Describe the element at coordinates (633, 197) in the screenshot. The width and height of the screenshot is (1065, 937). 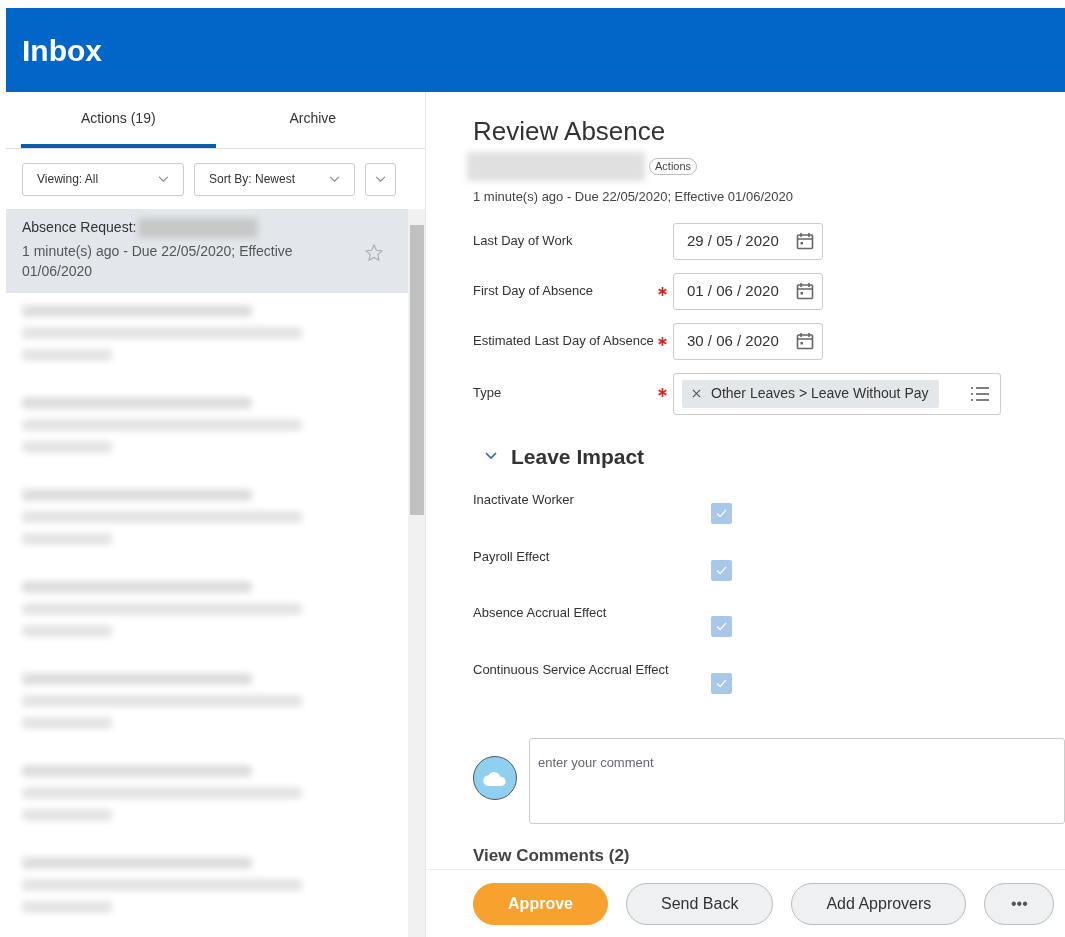
I see `detail-meta: 1 minute(s) ago - Due 22/05/2020; Effective 01/06/2020` at that location.